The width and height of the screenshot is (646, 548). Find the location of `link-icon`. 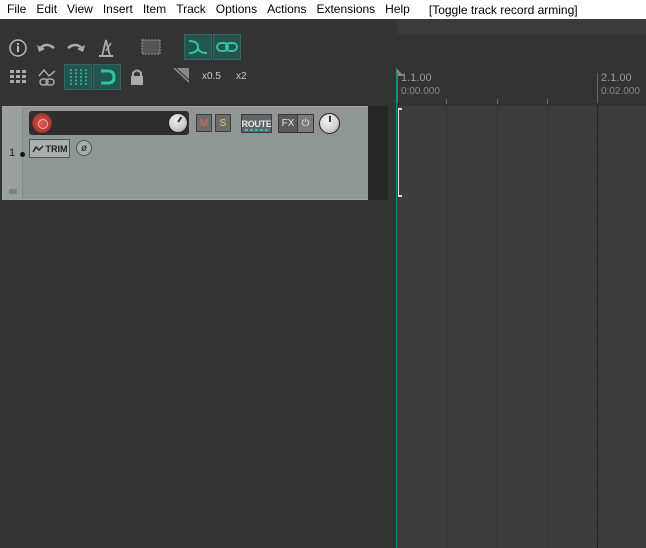

link-icon is located at coordinates (227, 47).